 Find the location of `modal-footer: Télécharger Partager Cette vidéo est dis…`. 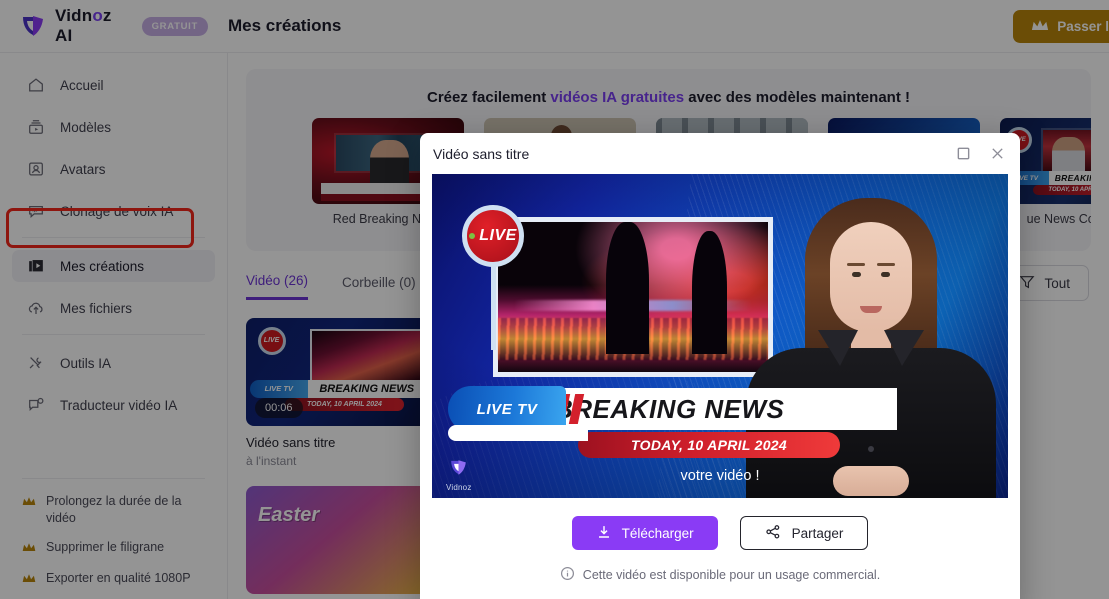

modal-footer: Télécharger Partager Cette vidéo est dis… is located at coordinates (720, 541).